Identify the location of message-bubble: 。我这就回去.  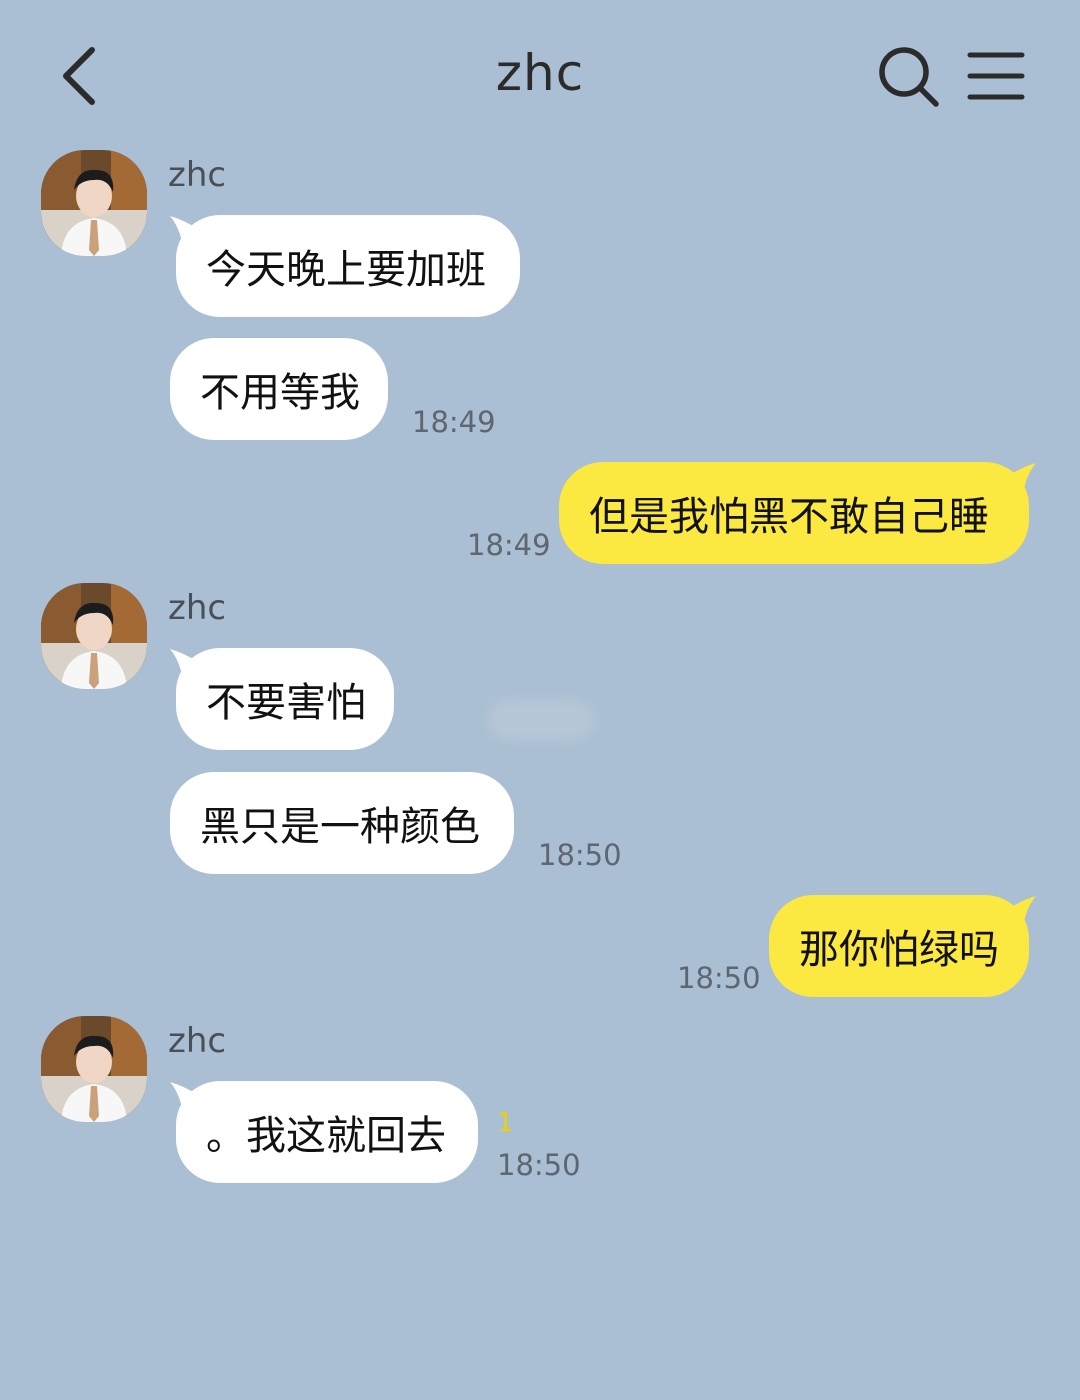
(327, 1132).